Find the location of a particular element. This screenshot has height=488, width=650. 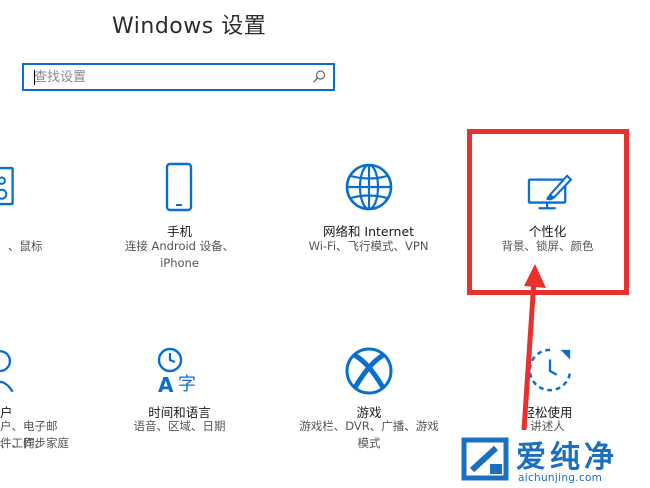

tile-desc: 、鼠标 is located at coordinates (25, 246).